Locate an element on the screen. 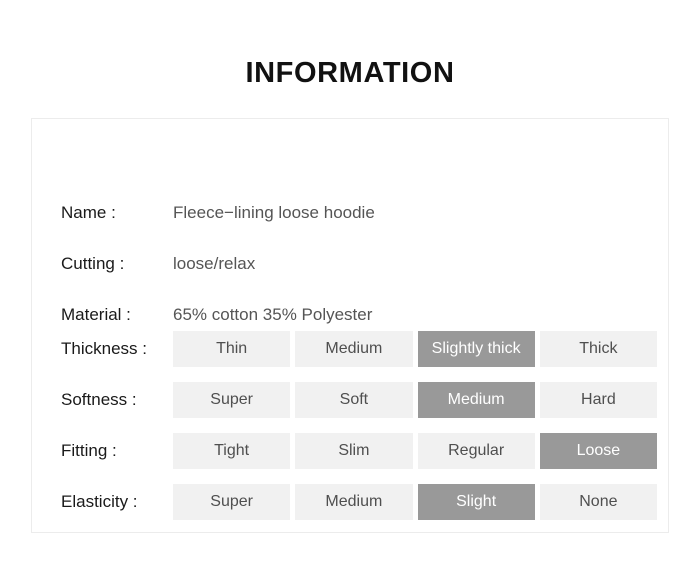  option-row-thickness: Thickness : Thin Medium Slightly thick Thick is located at coordinates (350, 349).